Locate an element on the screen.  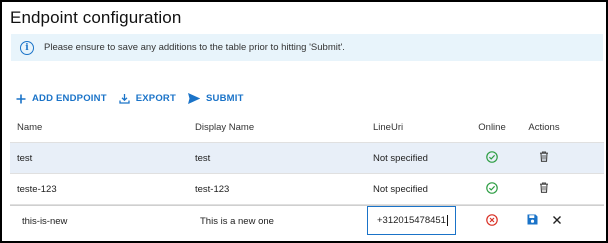
text-caret is located at coordinates (447, 220).